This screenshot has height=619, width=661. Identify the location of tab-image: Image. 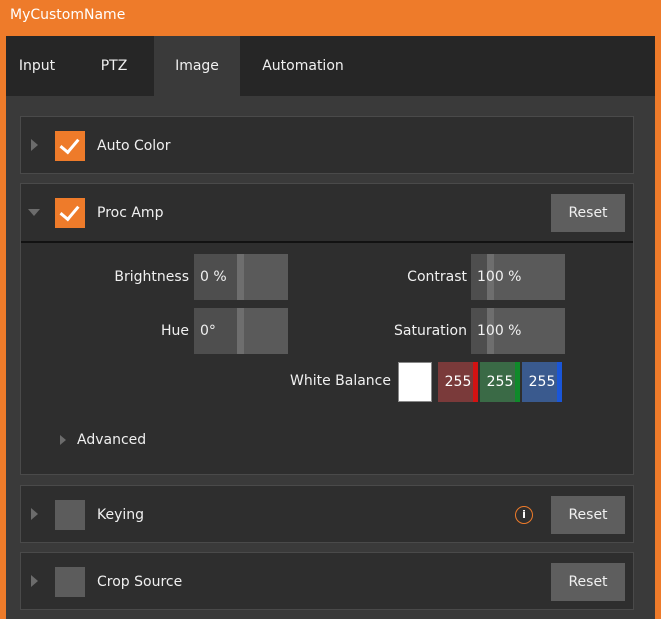
(197, 66).